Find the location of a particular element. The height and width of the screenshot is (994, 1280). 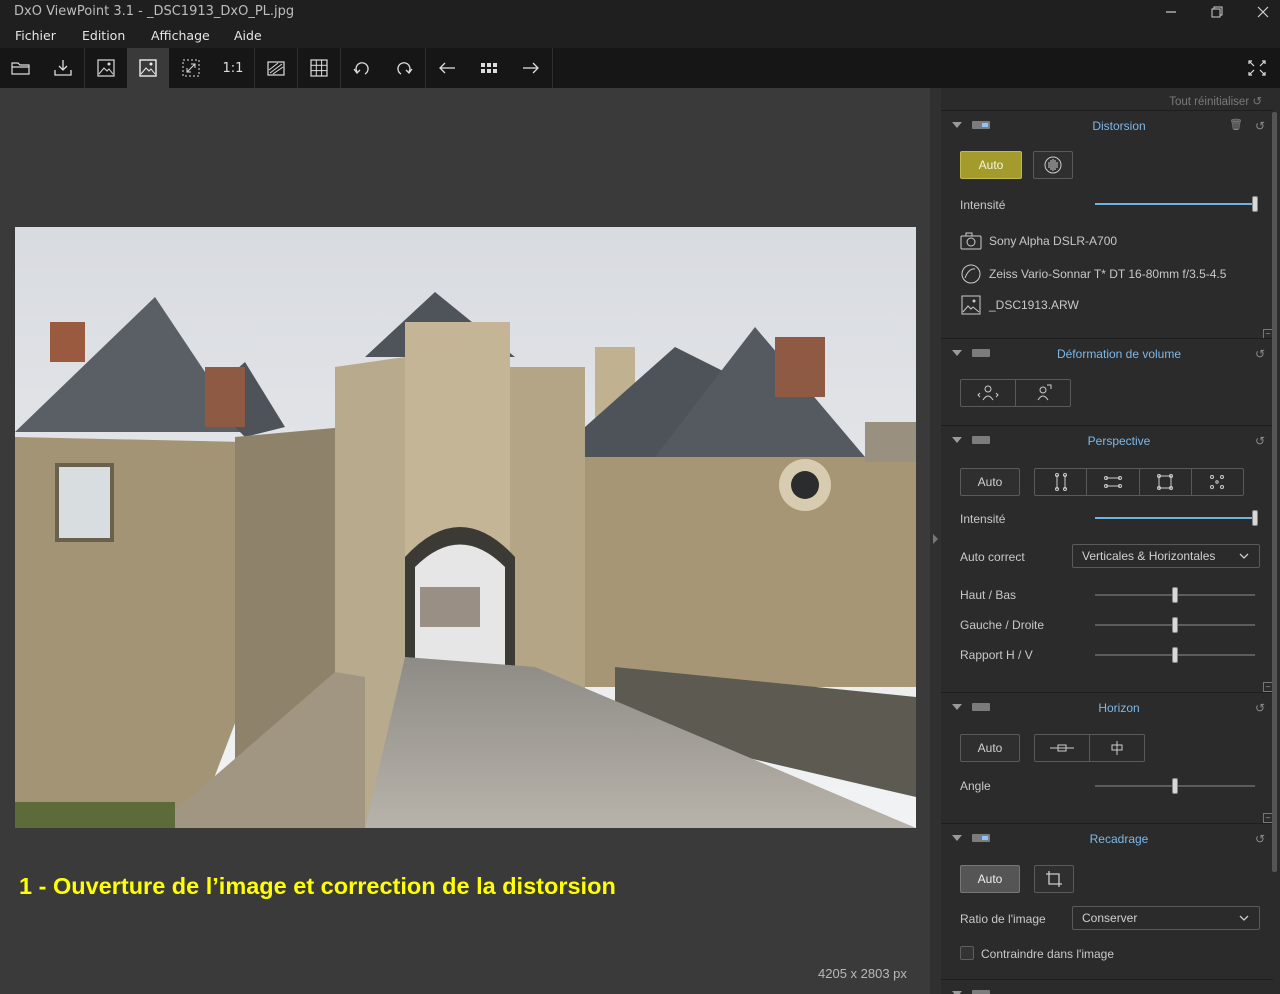

rotate-left-button is located at coordinates (362, 68).